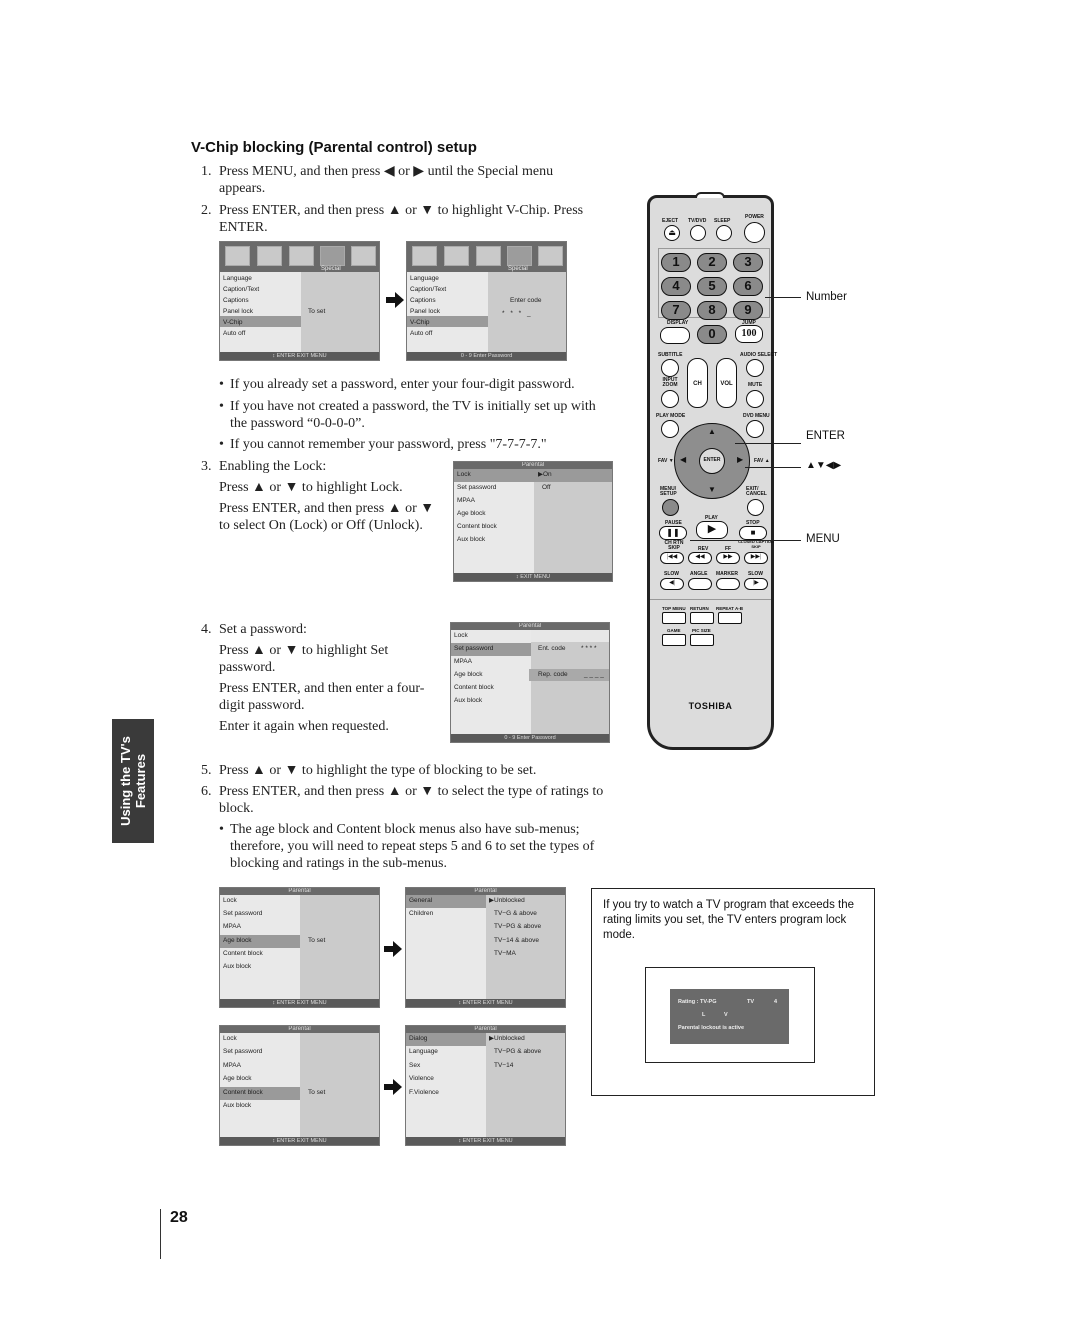  What do you see at coordinates (726, 383) in the screenshot?
I see `volume-rocker: VOL` at bounding box center [726, 383].